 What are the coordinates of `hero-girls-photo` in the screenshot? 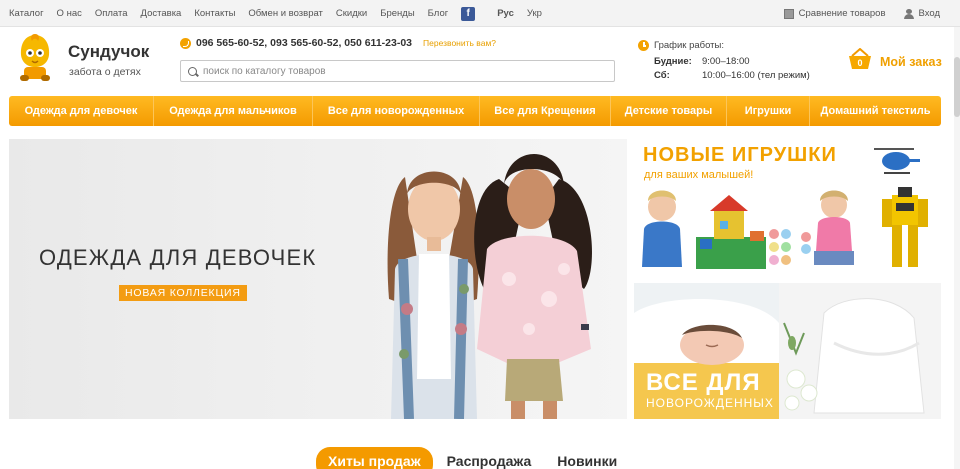 It's located at (489, 286).